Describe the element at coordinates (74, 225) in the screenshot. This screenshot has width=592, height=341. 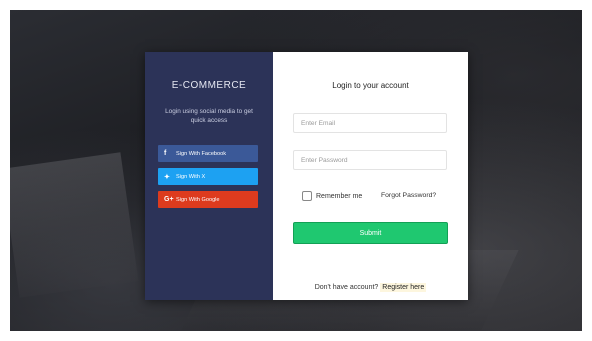
I see `background-notebook` at that location.